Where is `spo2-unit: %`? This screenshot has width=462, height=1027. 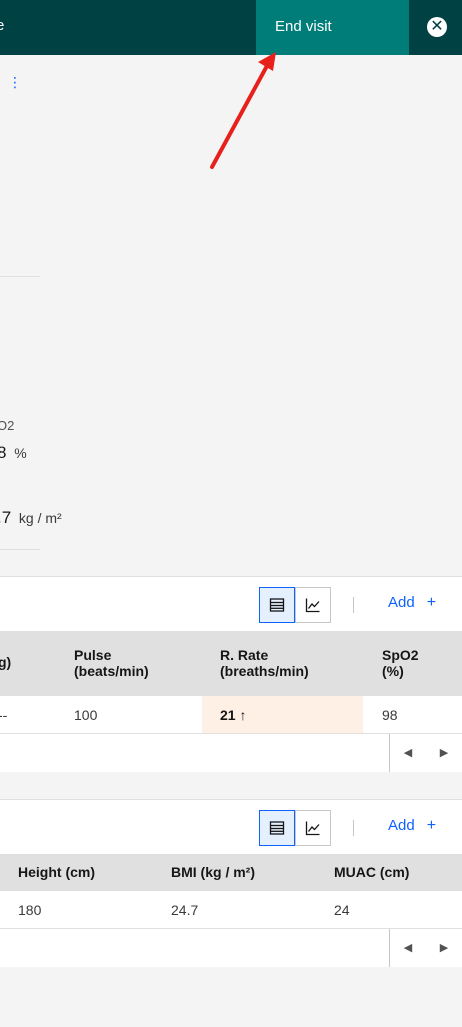
spo2-unit: % is located at coordinates (20, 453).